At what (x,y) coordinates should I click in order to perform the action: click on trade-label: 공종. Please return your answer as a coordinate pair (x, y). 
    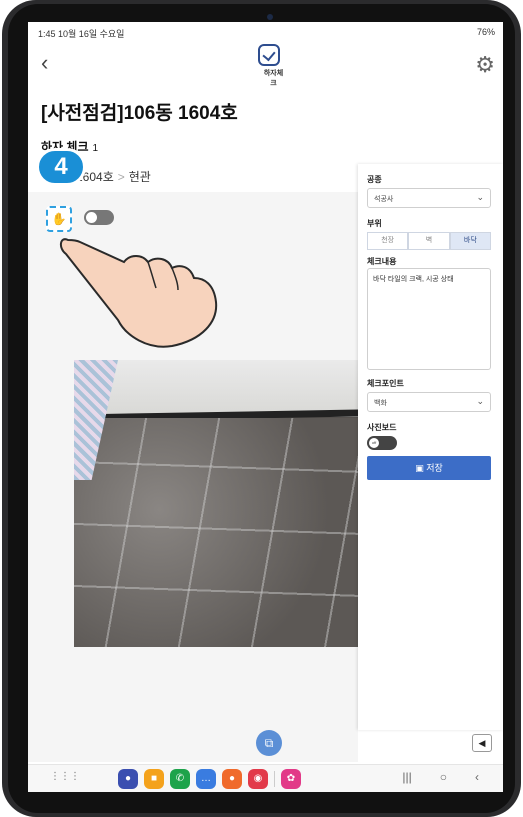
    Looking at the image, I should click on (374, 179).